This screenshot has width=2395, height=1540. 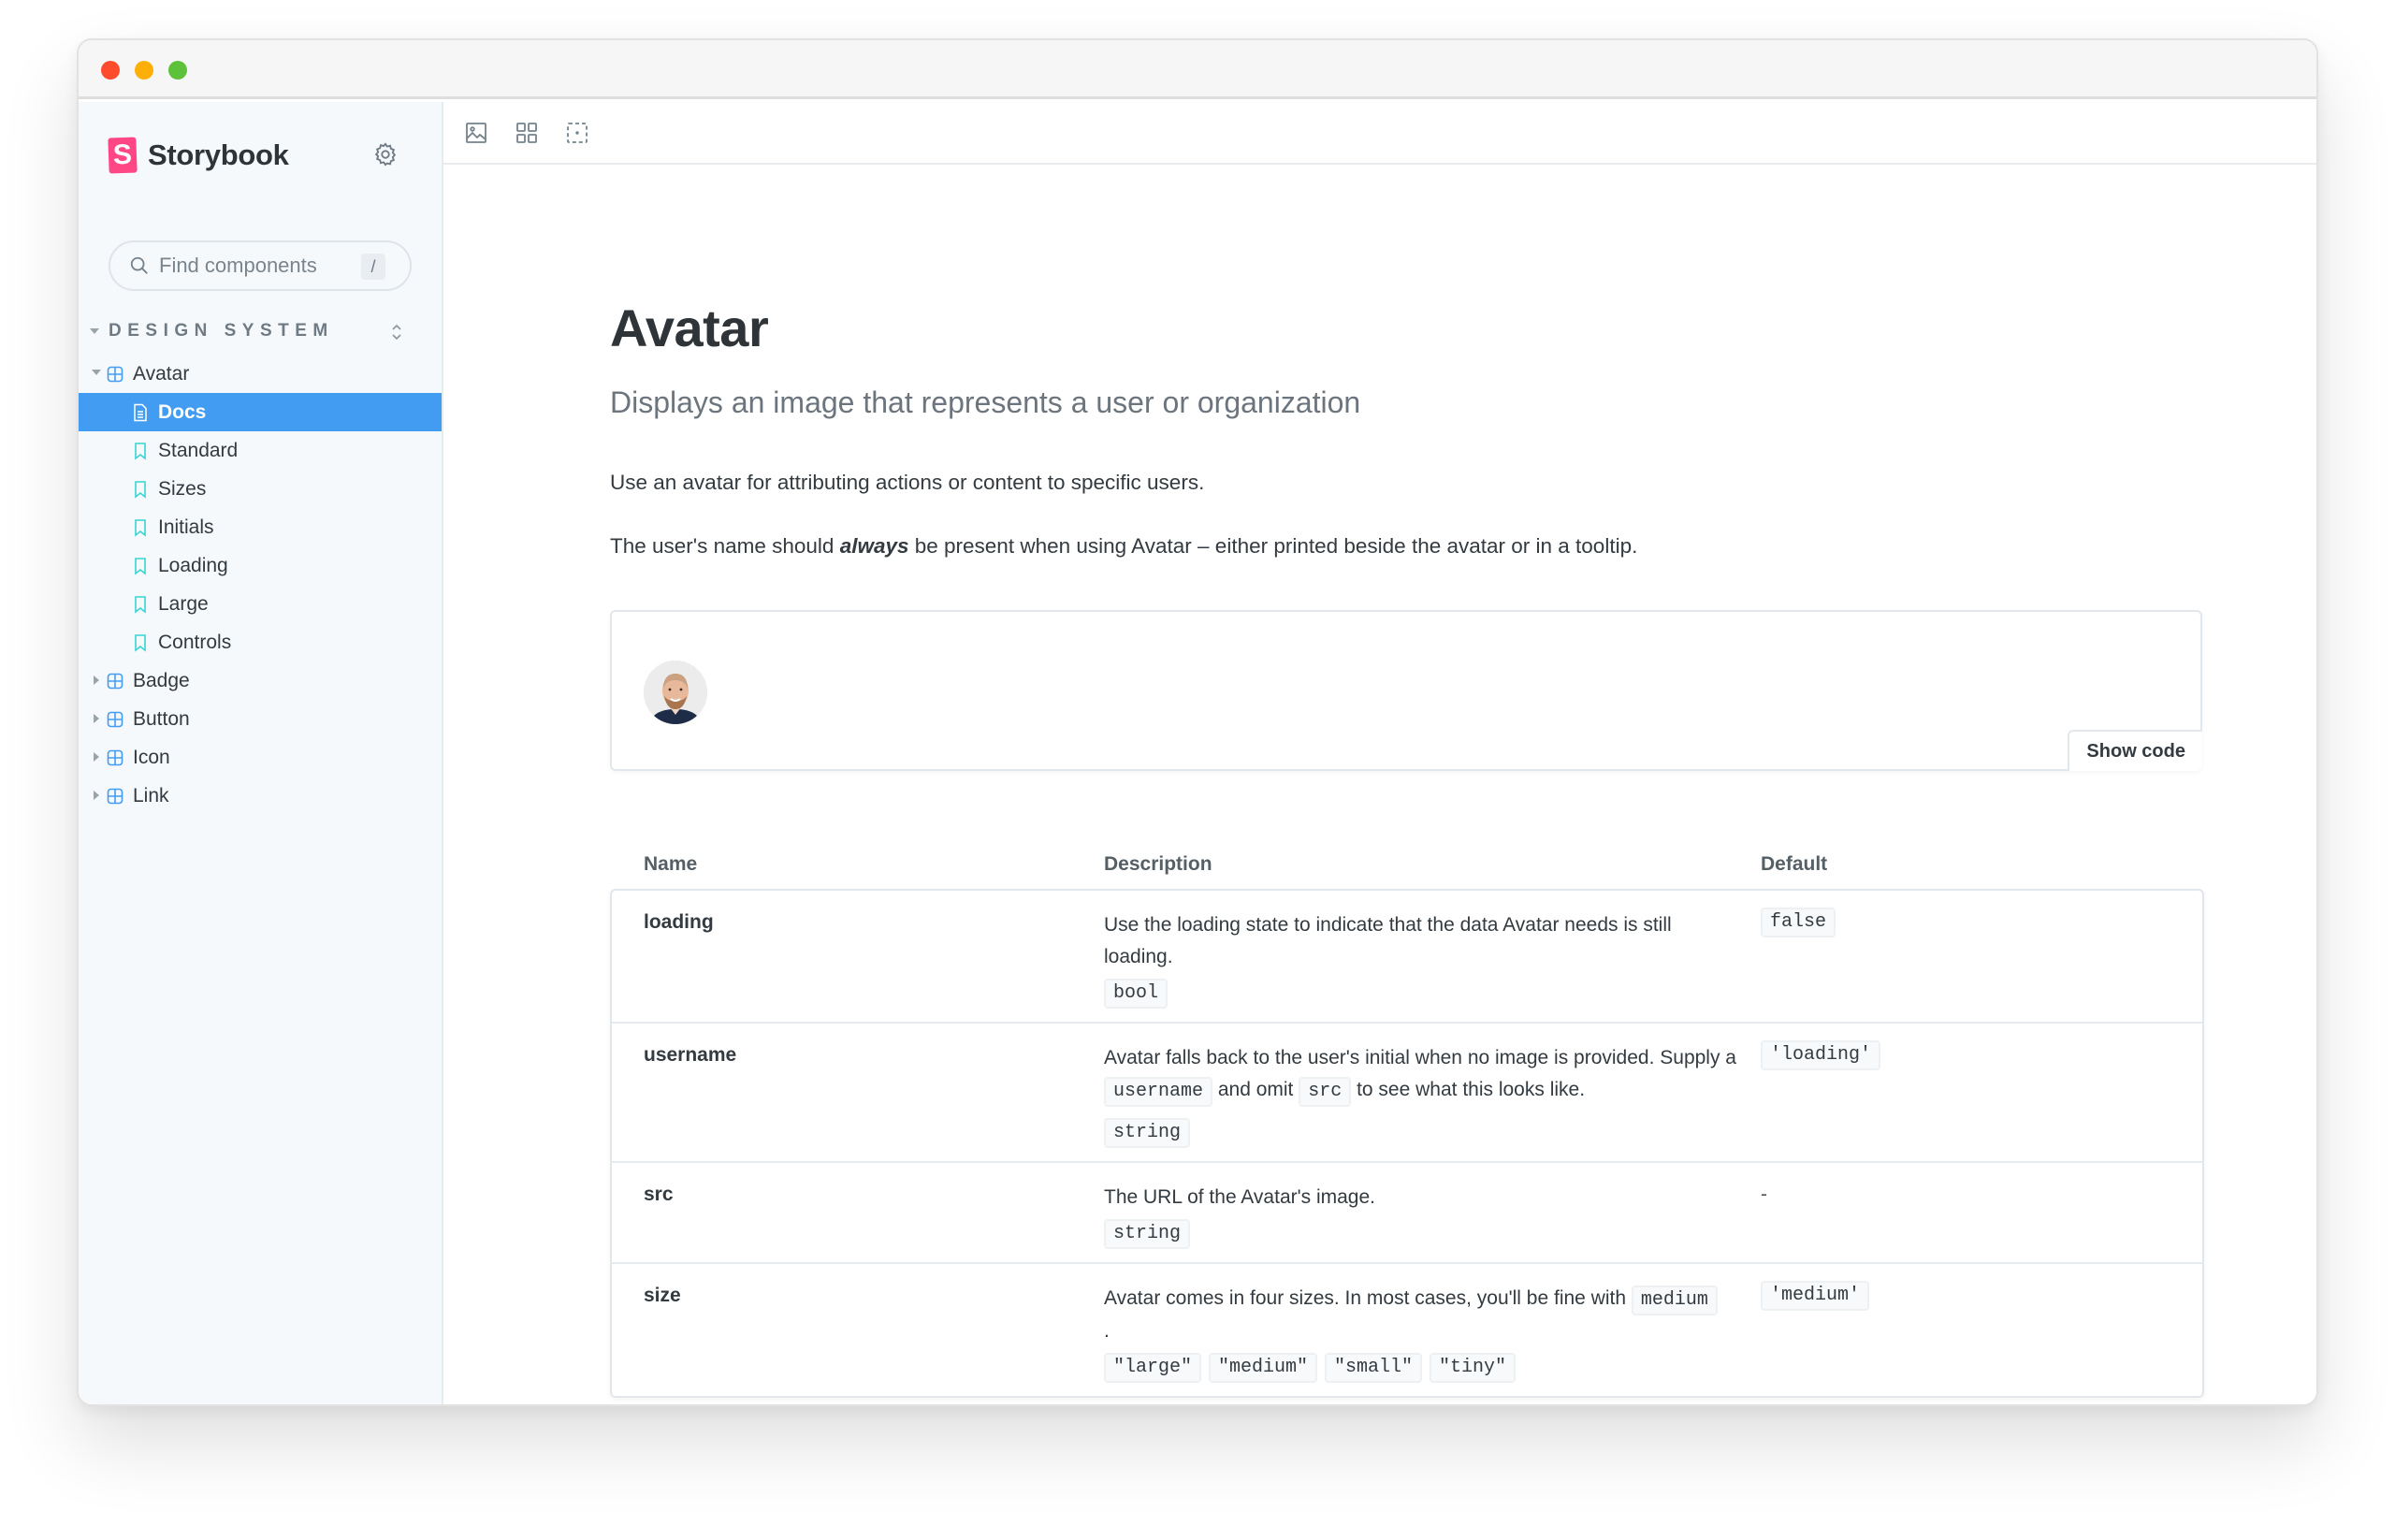 I want to click on search-field: /, so click(x=260, y=266).